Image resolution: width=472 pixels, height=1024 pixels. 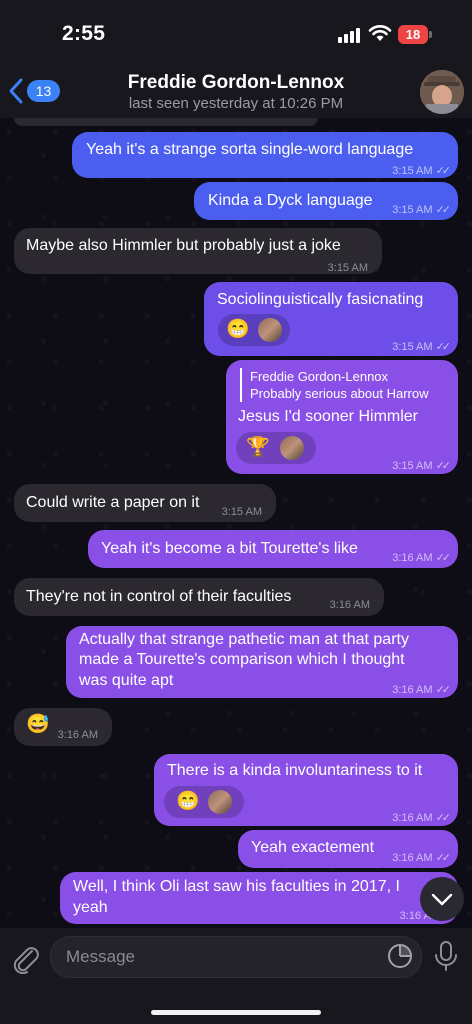 I want to click on message-text: Jesus I'd sooner Himmler, so click(x=328, y=416).